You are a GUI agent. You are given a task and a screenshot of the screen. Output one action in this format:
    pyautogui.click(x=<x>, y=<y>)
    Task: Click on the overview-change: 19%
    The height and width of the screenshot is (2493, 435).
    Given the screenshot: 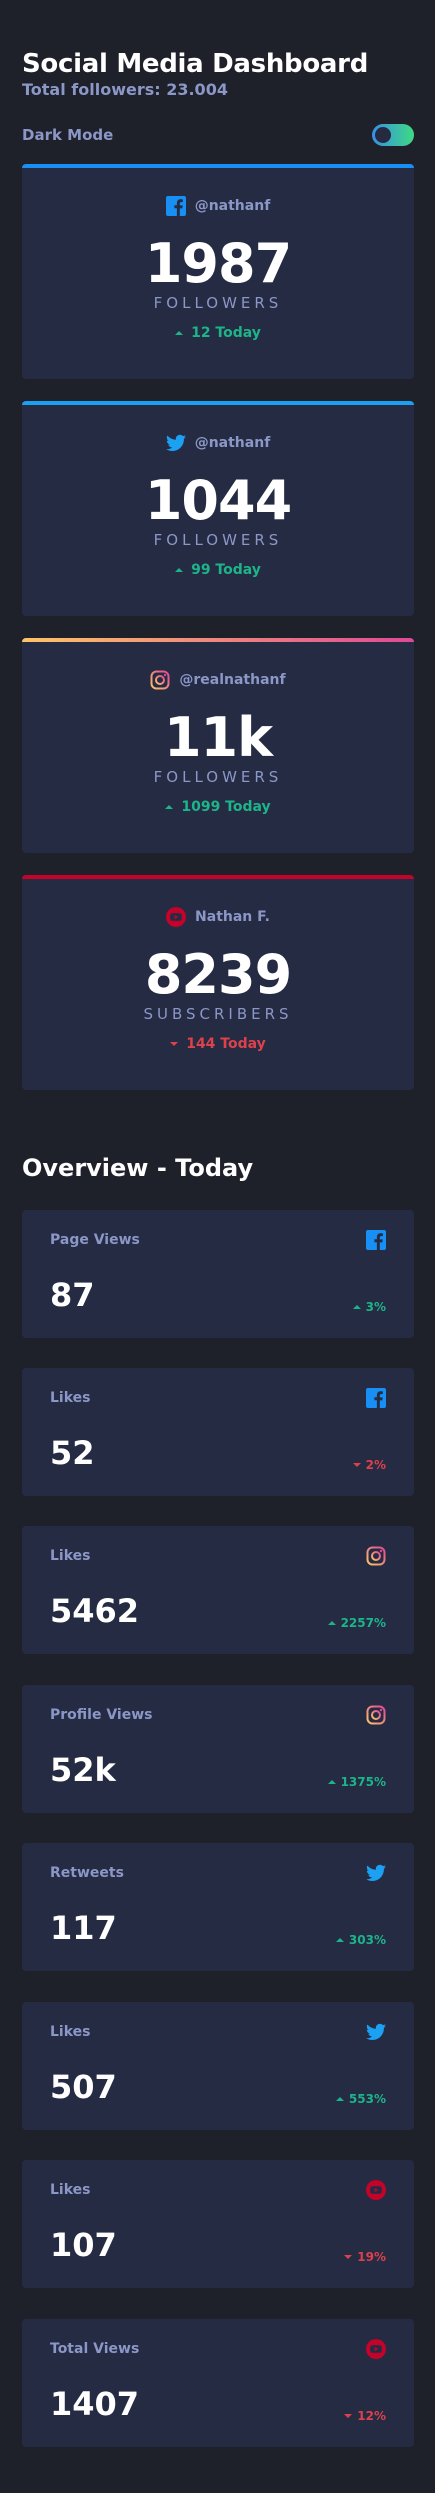 What is the action you would take?
    pyautogui.click(x=365, y=2257)
    